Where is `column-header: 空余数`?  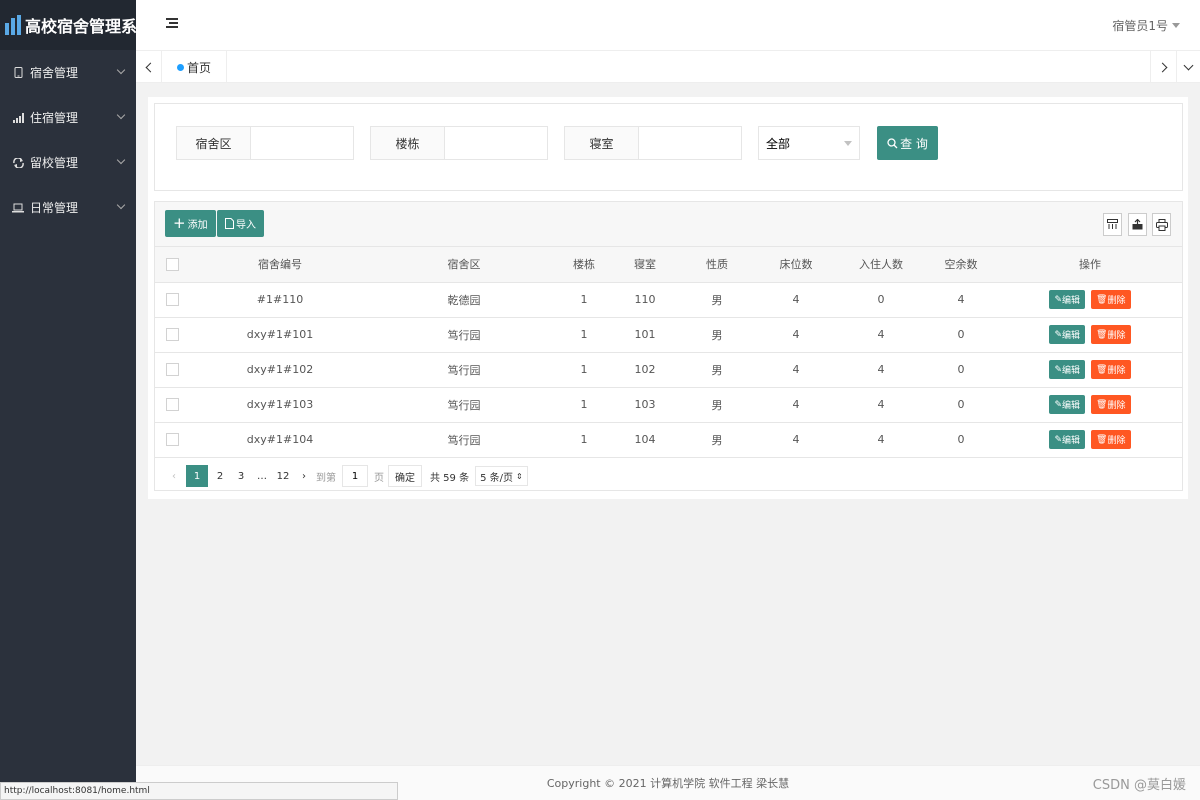
column-header: 空余数 is located at coordinates (961, 265).